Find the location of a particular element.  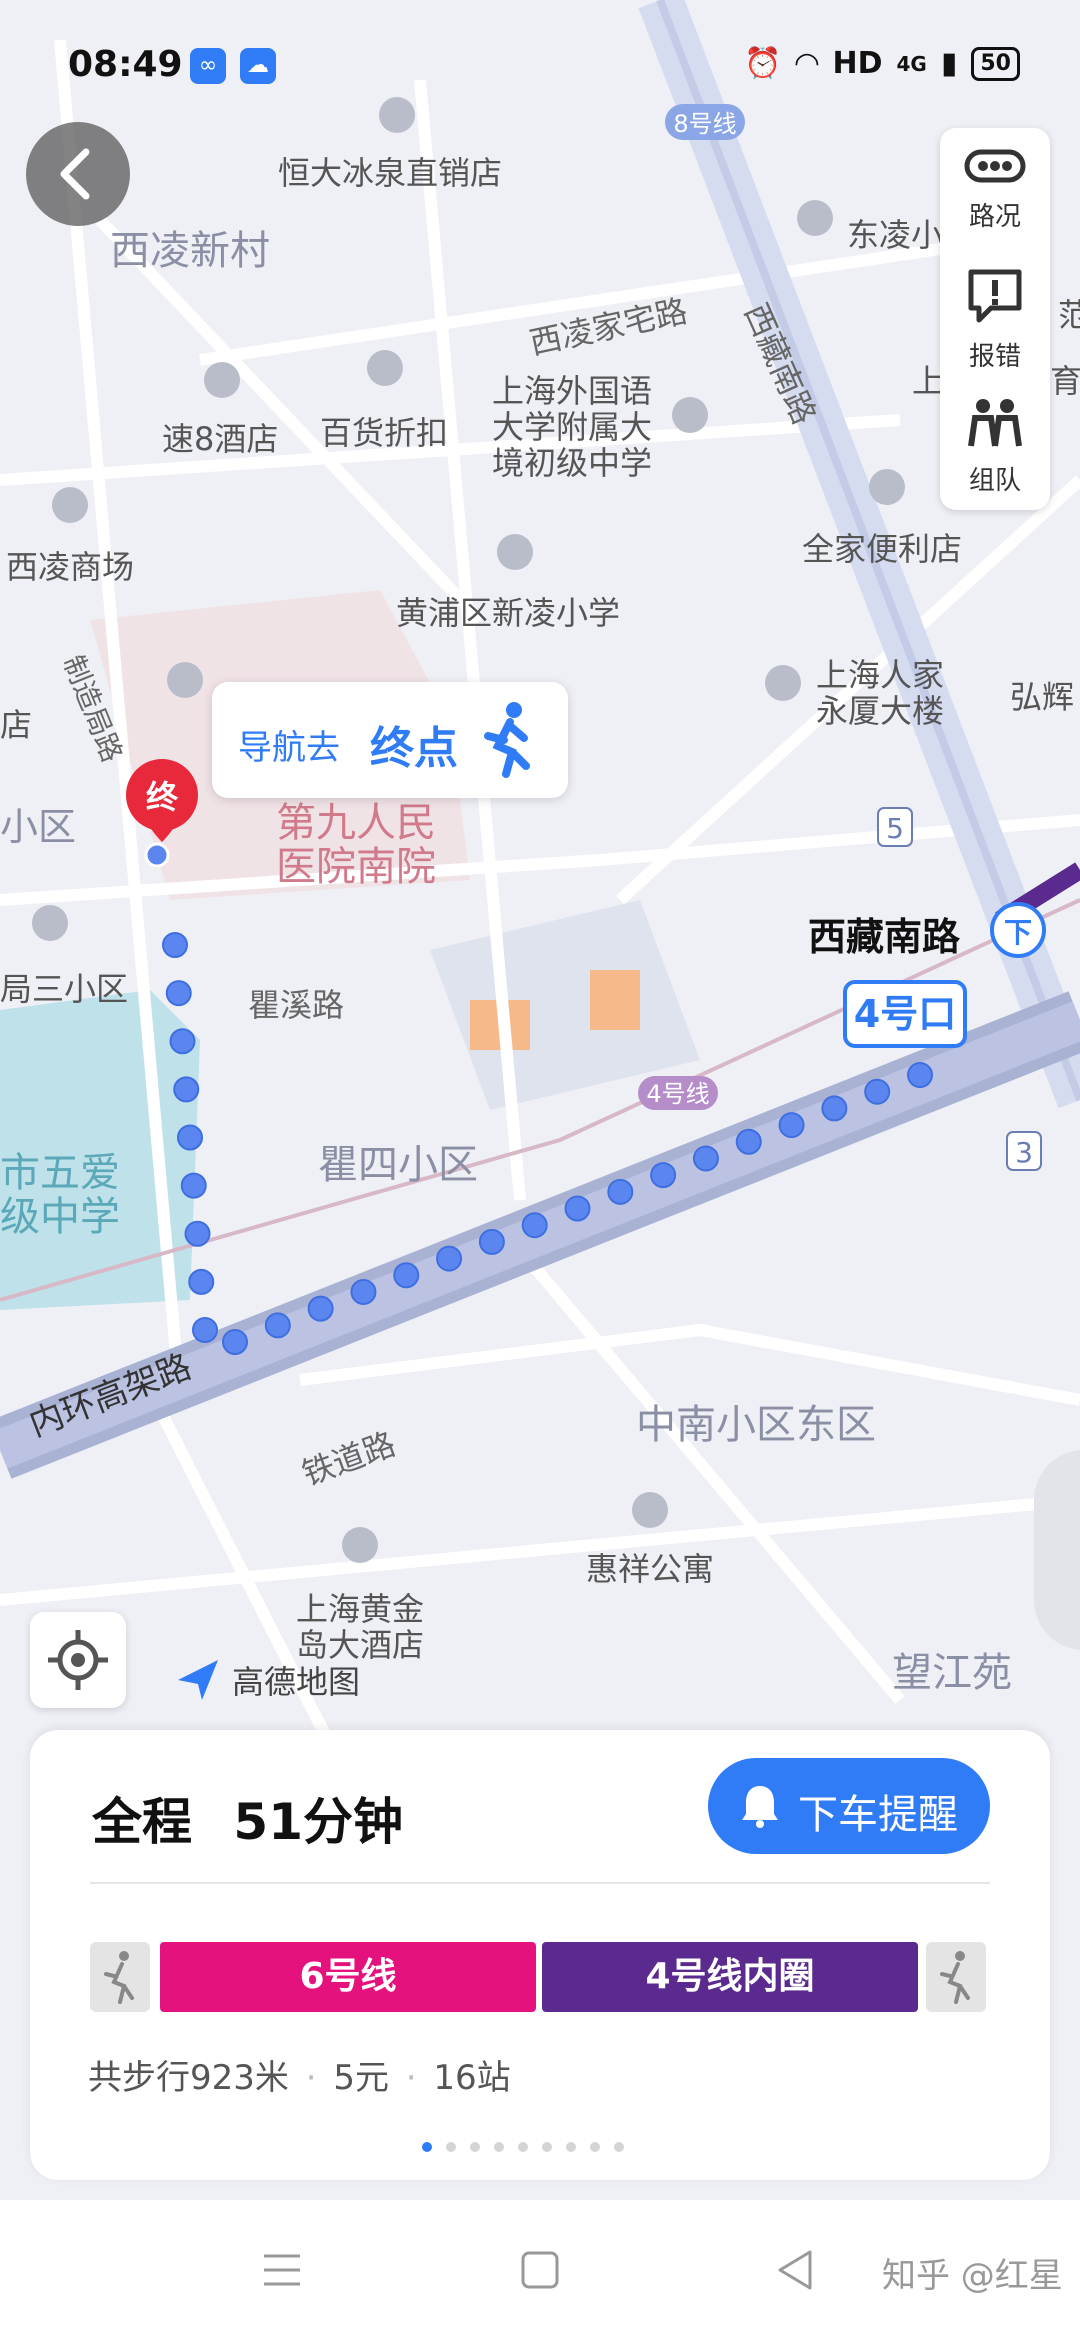

map-label-district-left: 小区 is located at coordinates (38, 827).